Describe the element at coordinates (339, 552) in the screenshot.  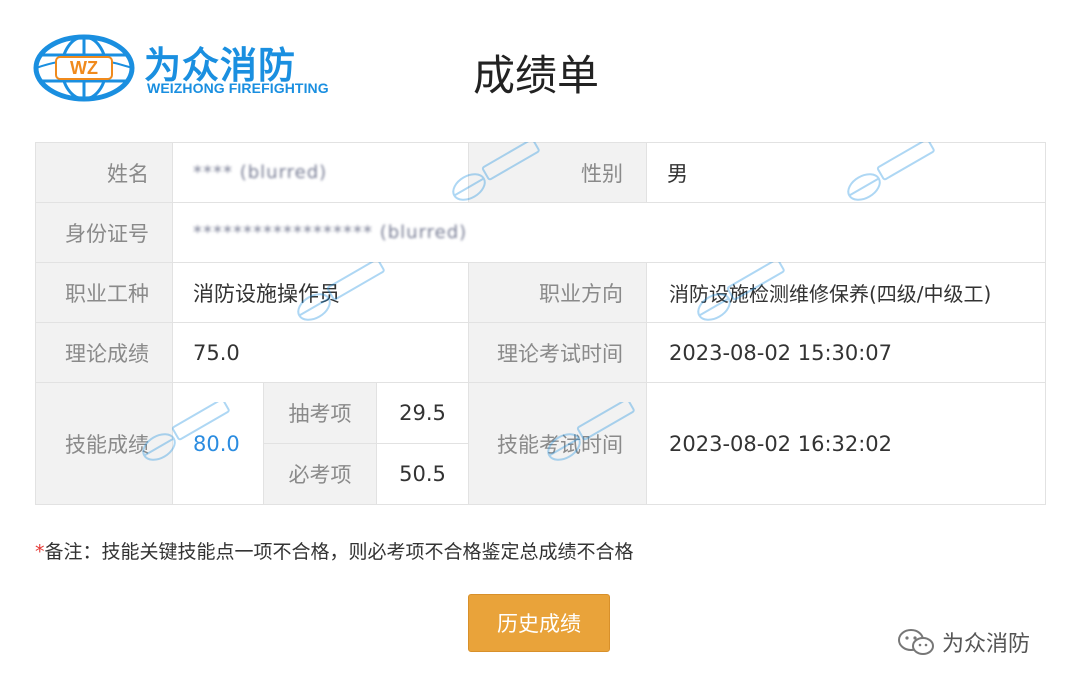
I see `remark-text: 备注：技能关键技能点一项不合格，则必考项不合格鉴定总成绩不合格` at that location.